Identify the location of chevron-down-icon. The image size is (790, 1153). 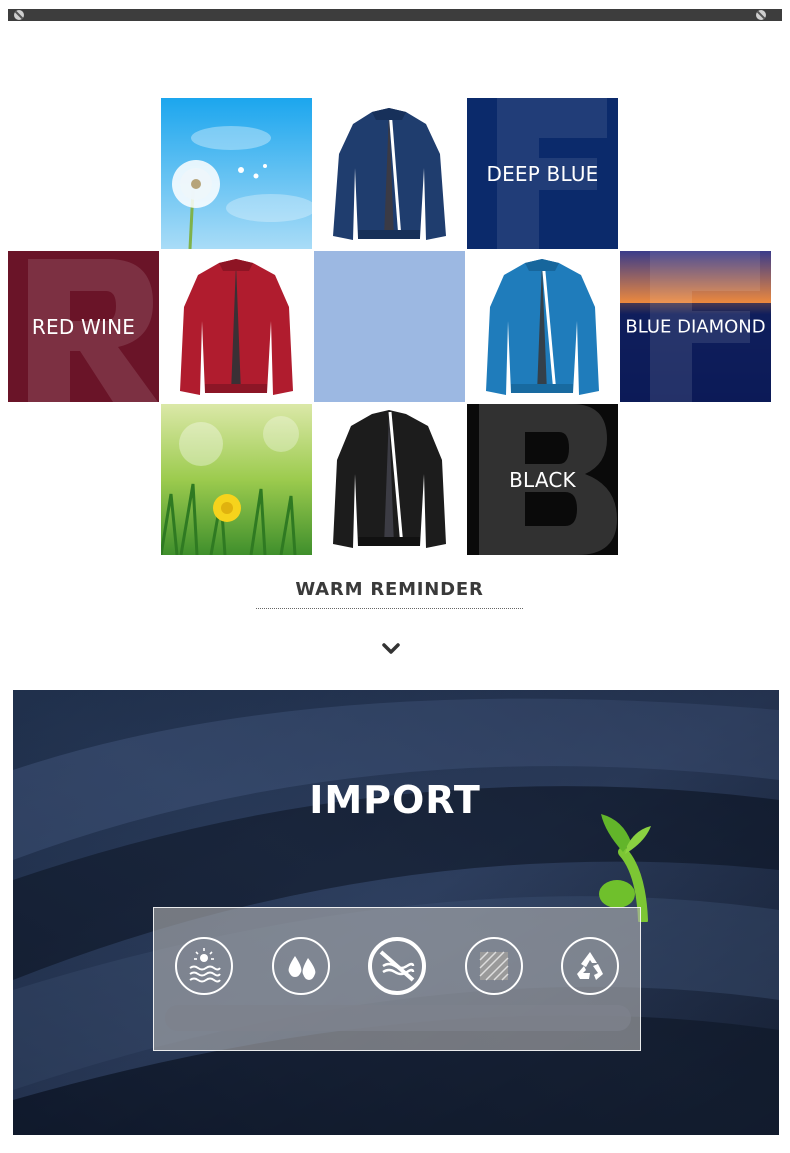
(391, 648).